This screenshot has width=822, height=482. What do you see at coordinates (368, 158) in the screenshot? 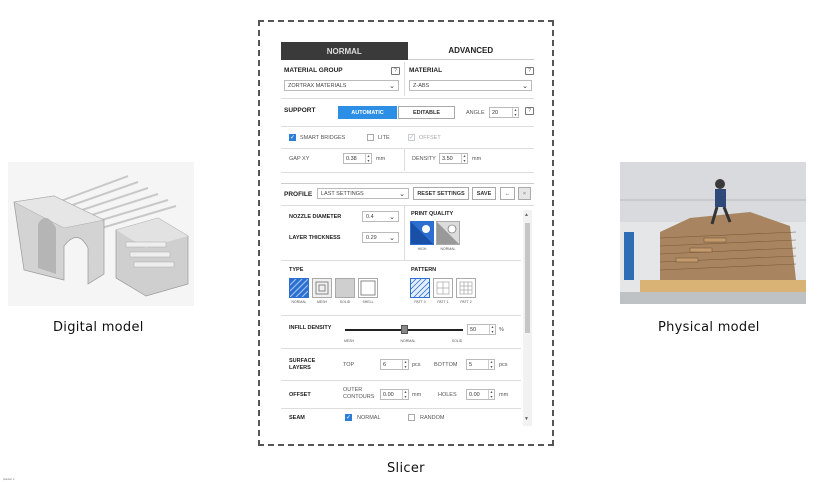
I see `gap-xy-spinner: ▲ ▼` at bounding box center [368, 158].